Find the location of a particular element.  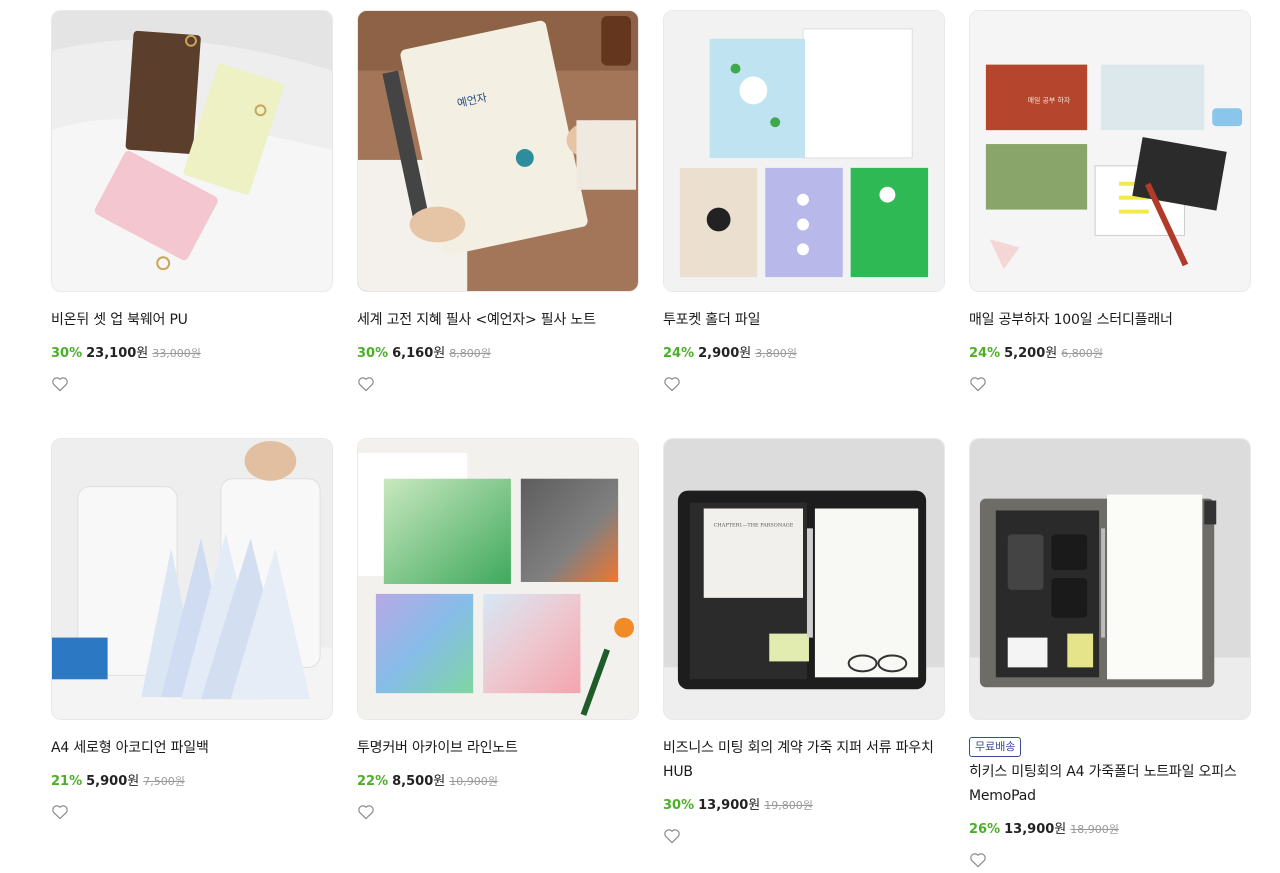

original-price: 6,800원 is located at coordinates (1082, 353).